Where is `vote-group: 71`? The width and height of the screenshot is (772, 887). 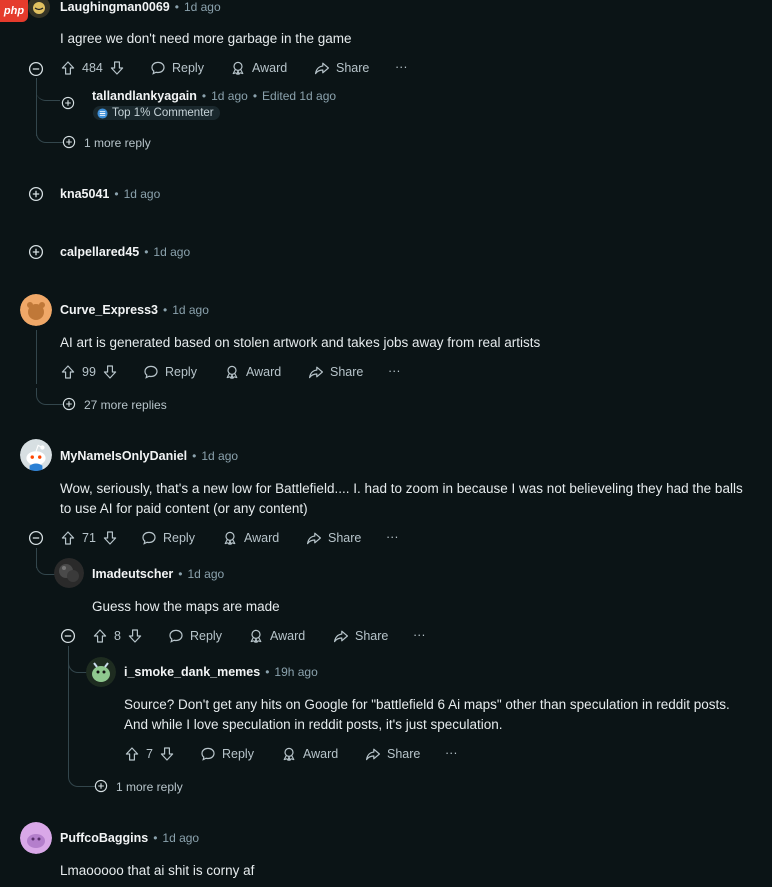
vote-group: 71 is located at coordinates (89, 538).